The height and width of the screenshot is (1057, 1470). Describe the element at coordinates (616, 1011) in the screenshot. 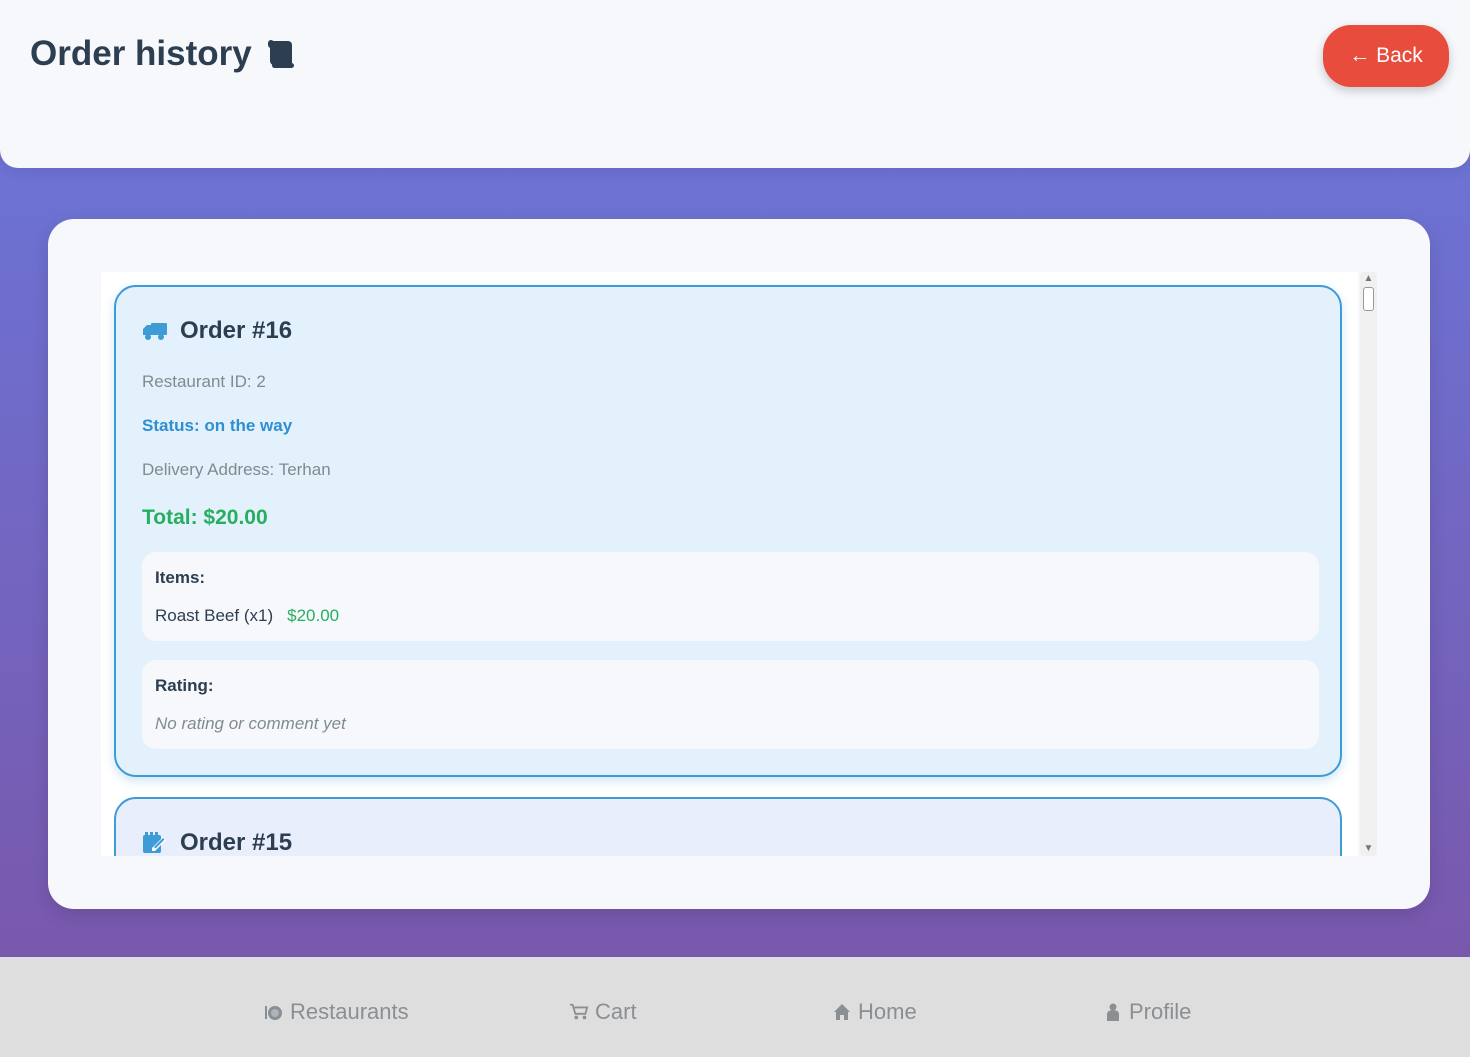

I see `nav-cart-label: Cart` at that location.